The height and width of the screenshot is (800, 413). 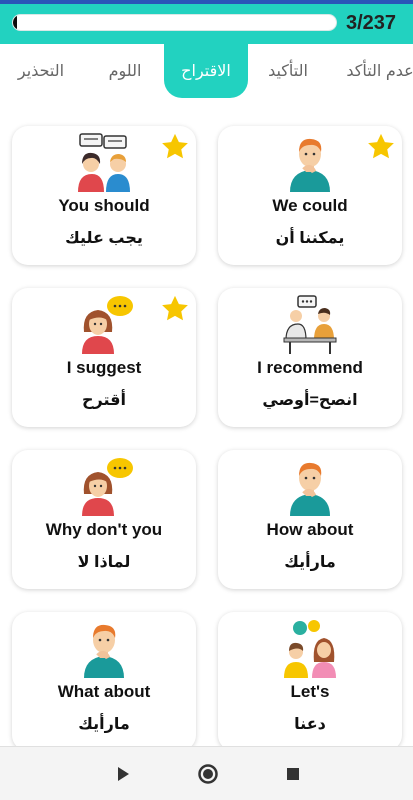 I want to click on progress-bar, so click(x=174, y=22).